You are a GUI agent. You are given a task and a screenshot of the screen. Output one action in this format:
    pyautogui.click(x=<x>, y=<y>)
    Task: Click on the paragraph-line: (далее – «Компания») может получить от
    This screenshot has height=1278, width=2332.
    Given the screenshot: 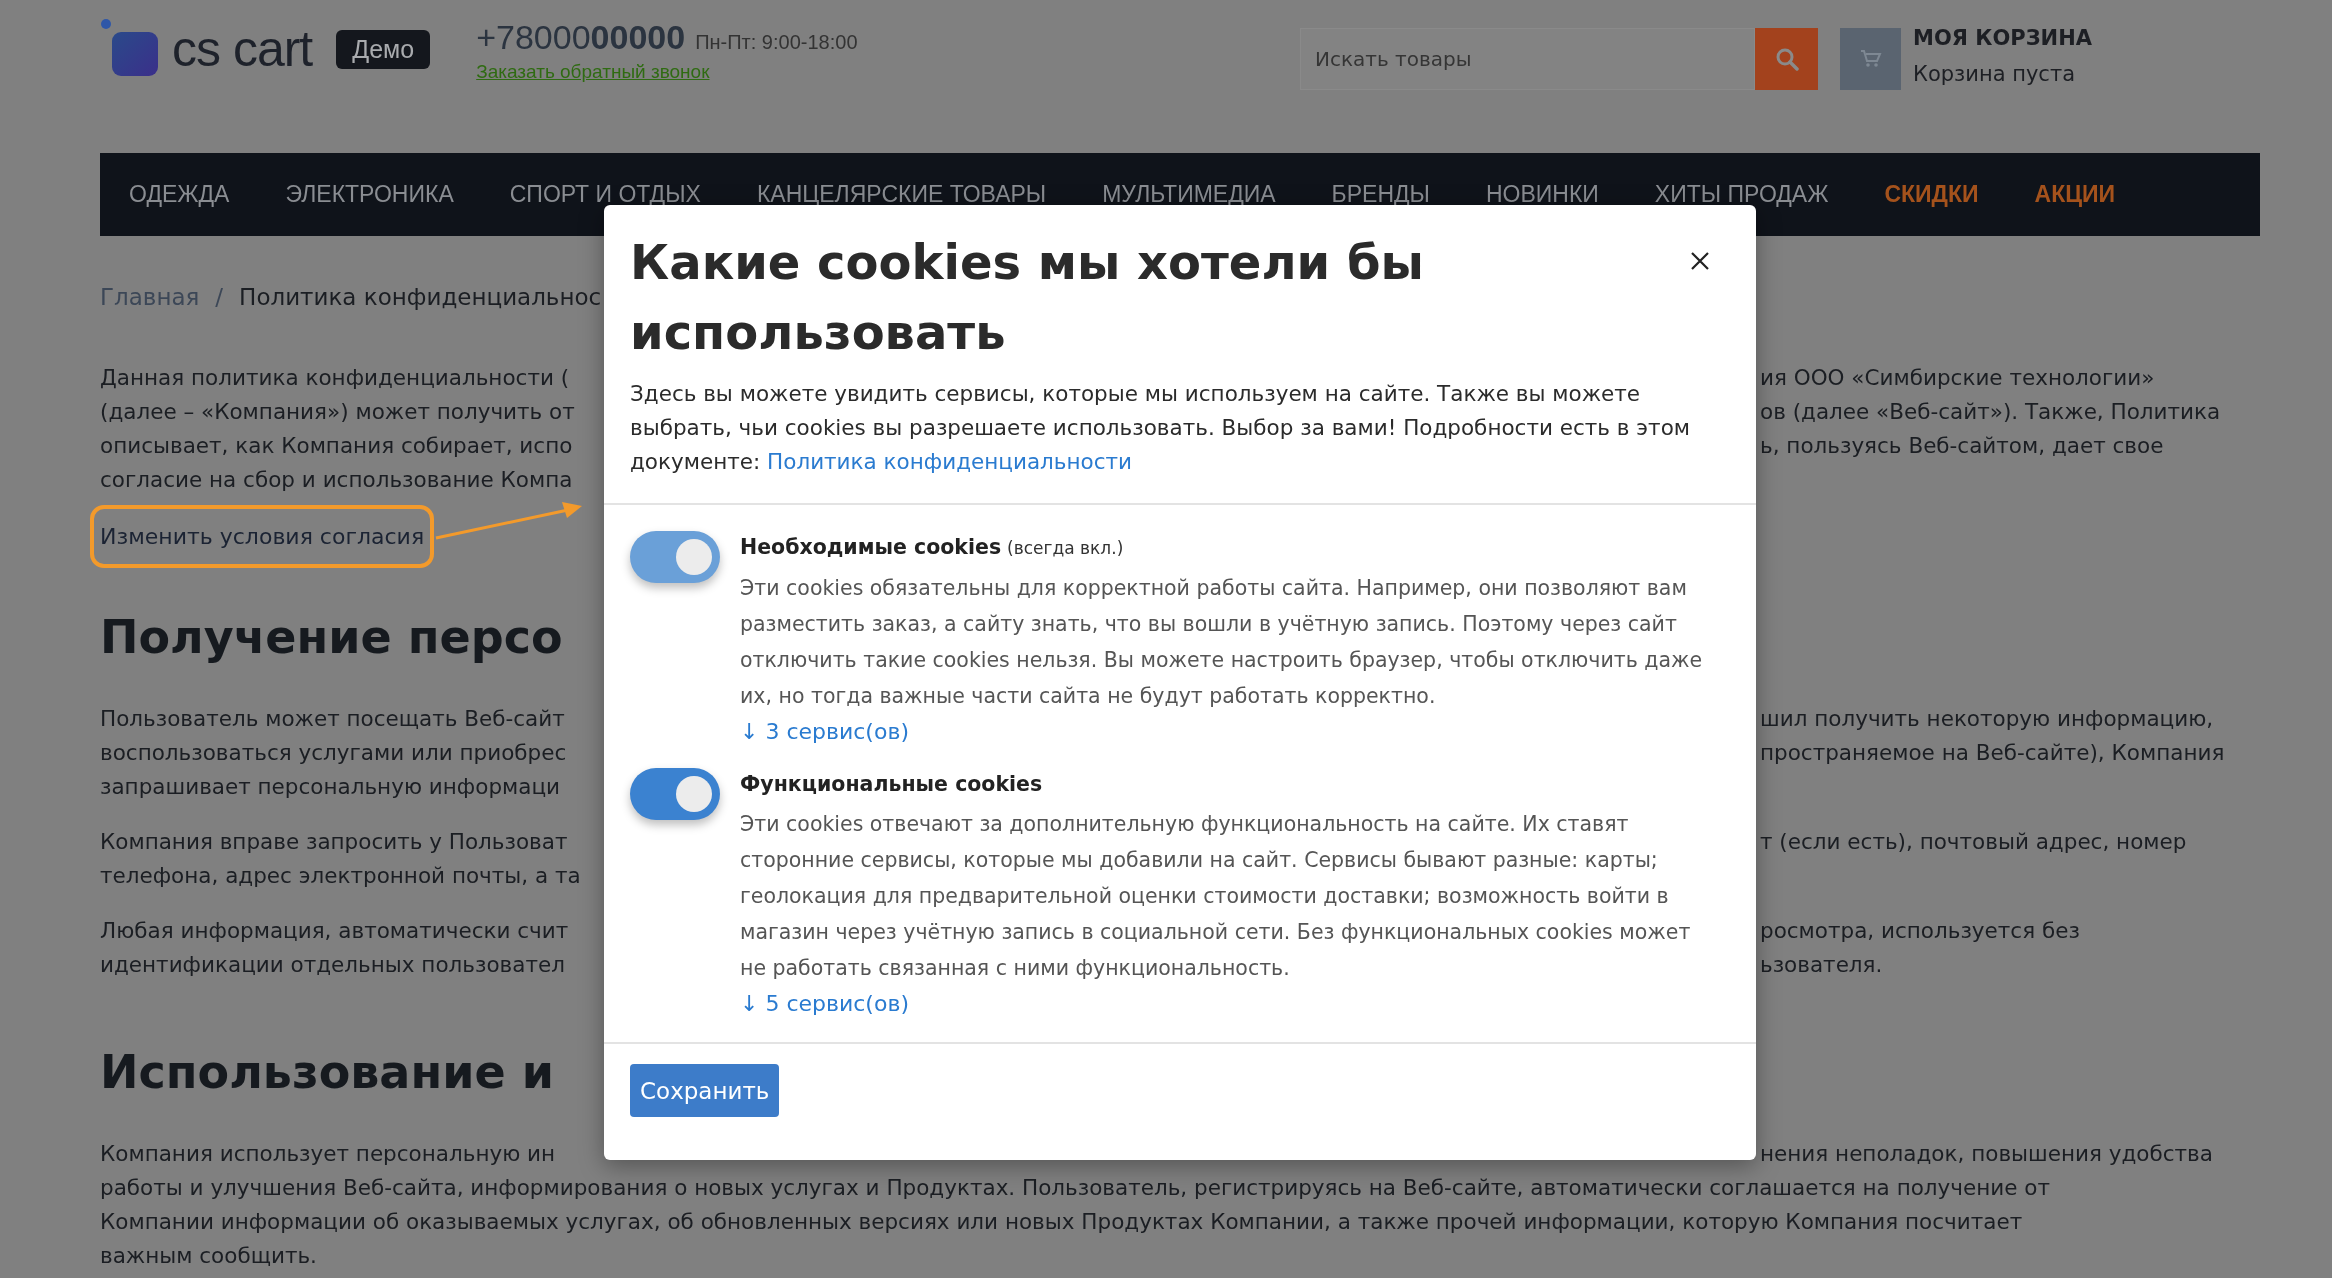 What is the action you would take?
    pyautogui.click(x=338, y=412)
    